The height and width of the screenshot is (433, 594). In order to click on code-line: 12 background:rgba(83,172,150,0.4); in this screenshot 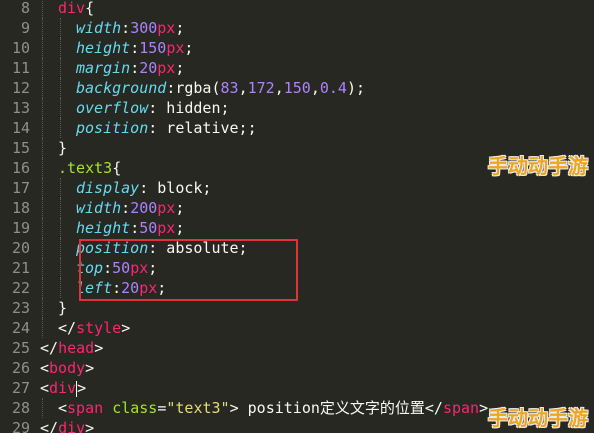, I will do `click(297, 88)`.